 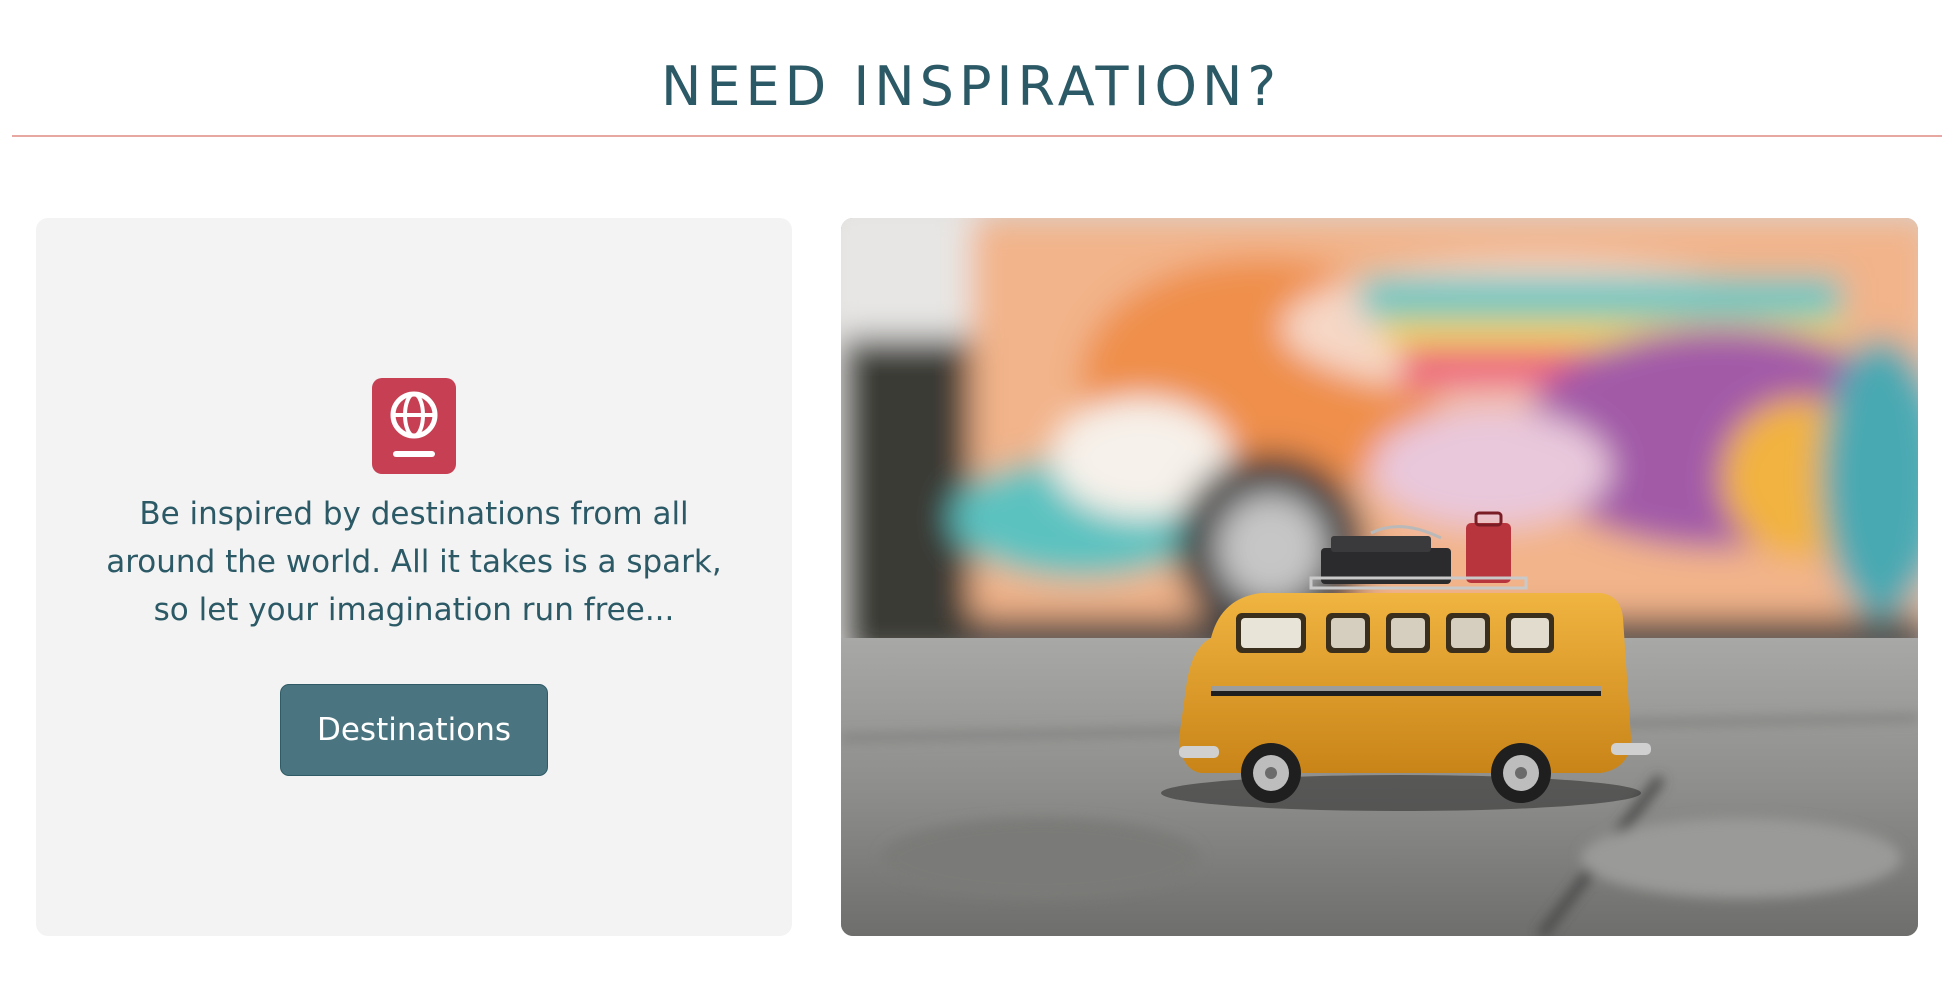 I want to click on title-divider, so click(x=977, y=136).